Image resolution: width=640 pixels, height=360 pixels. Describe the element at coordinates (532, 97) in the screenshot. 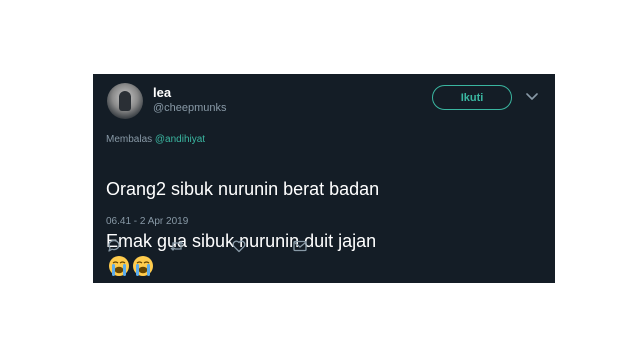

I see `chevron-down-icon` at that location.